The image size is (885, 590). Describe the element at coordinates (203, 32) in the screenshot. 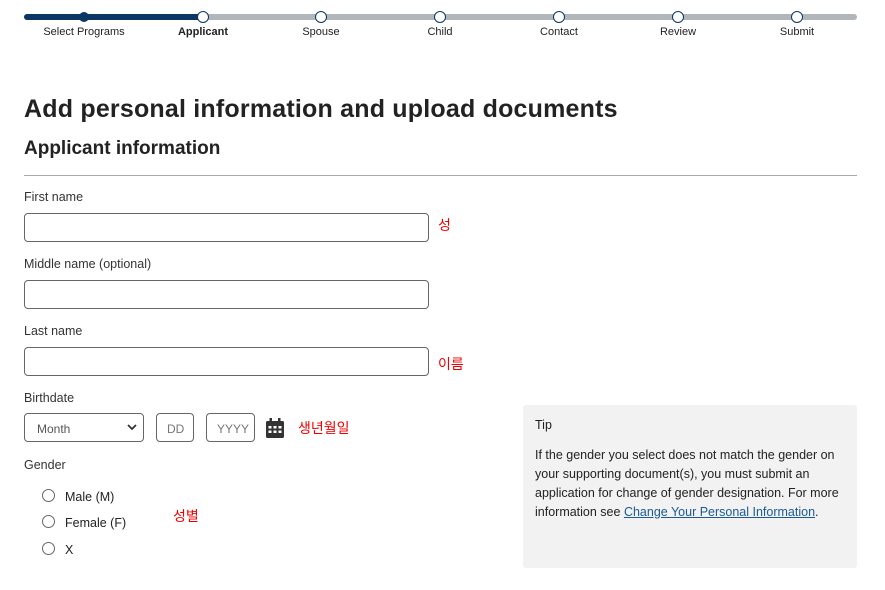

I see `step-label: Applicant` at that location.